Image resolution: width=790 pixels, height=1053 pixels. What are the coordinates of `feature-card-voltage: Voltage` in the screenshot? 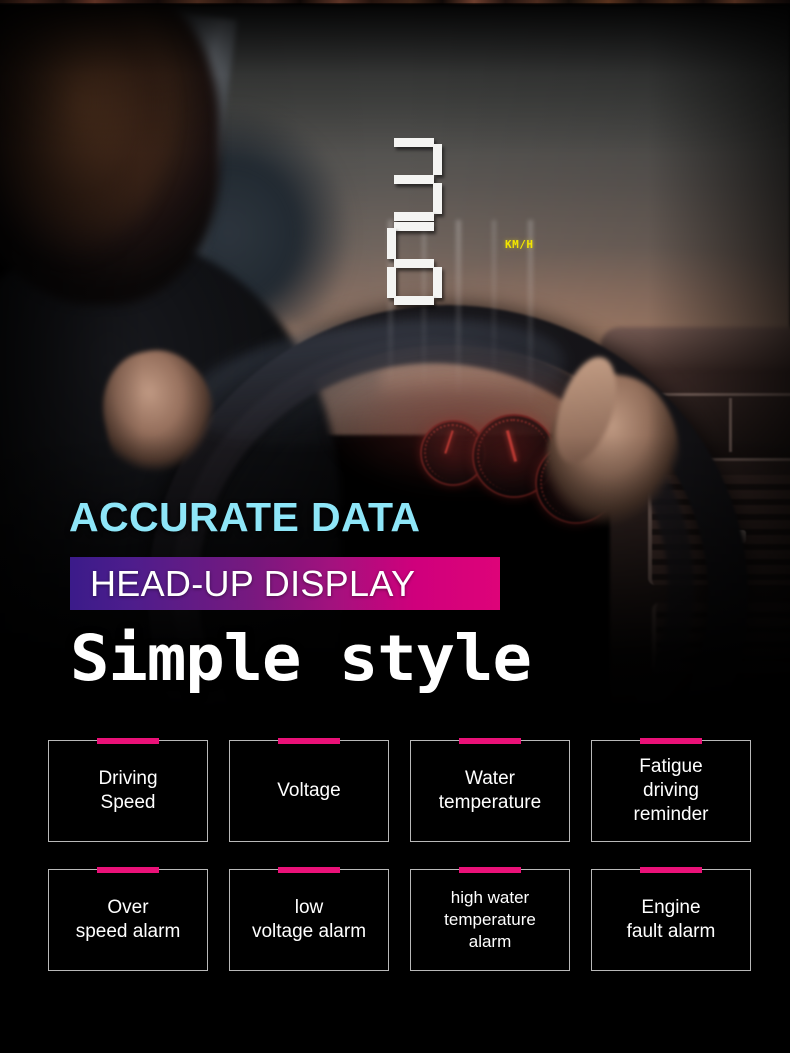 It's located at (309, 790).